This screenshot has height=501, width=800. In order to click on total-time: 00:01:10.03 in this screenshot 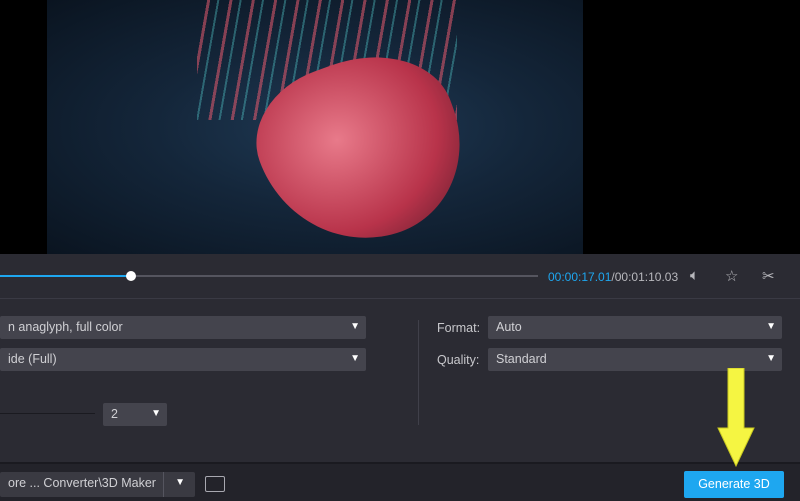, I will do `click(646, 277)`.